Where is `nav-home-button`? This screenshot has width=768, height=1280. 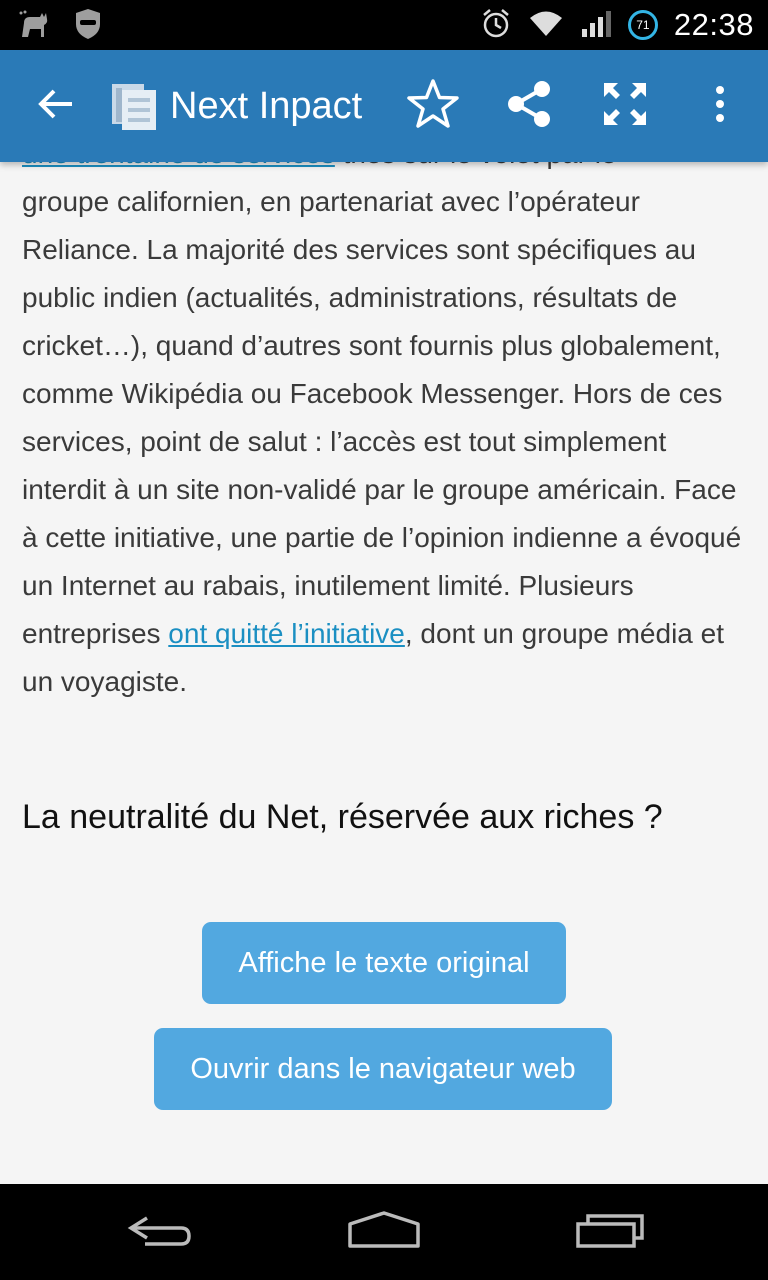
nav-home-button is located at coordinates (384, 1232).